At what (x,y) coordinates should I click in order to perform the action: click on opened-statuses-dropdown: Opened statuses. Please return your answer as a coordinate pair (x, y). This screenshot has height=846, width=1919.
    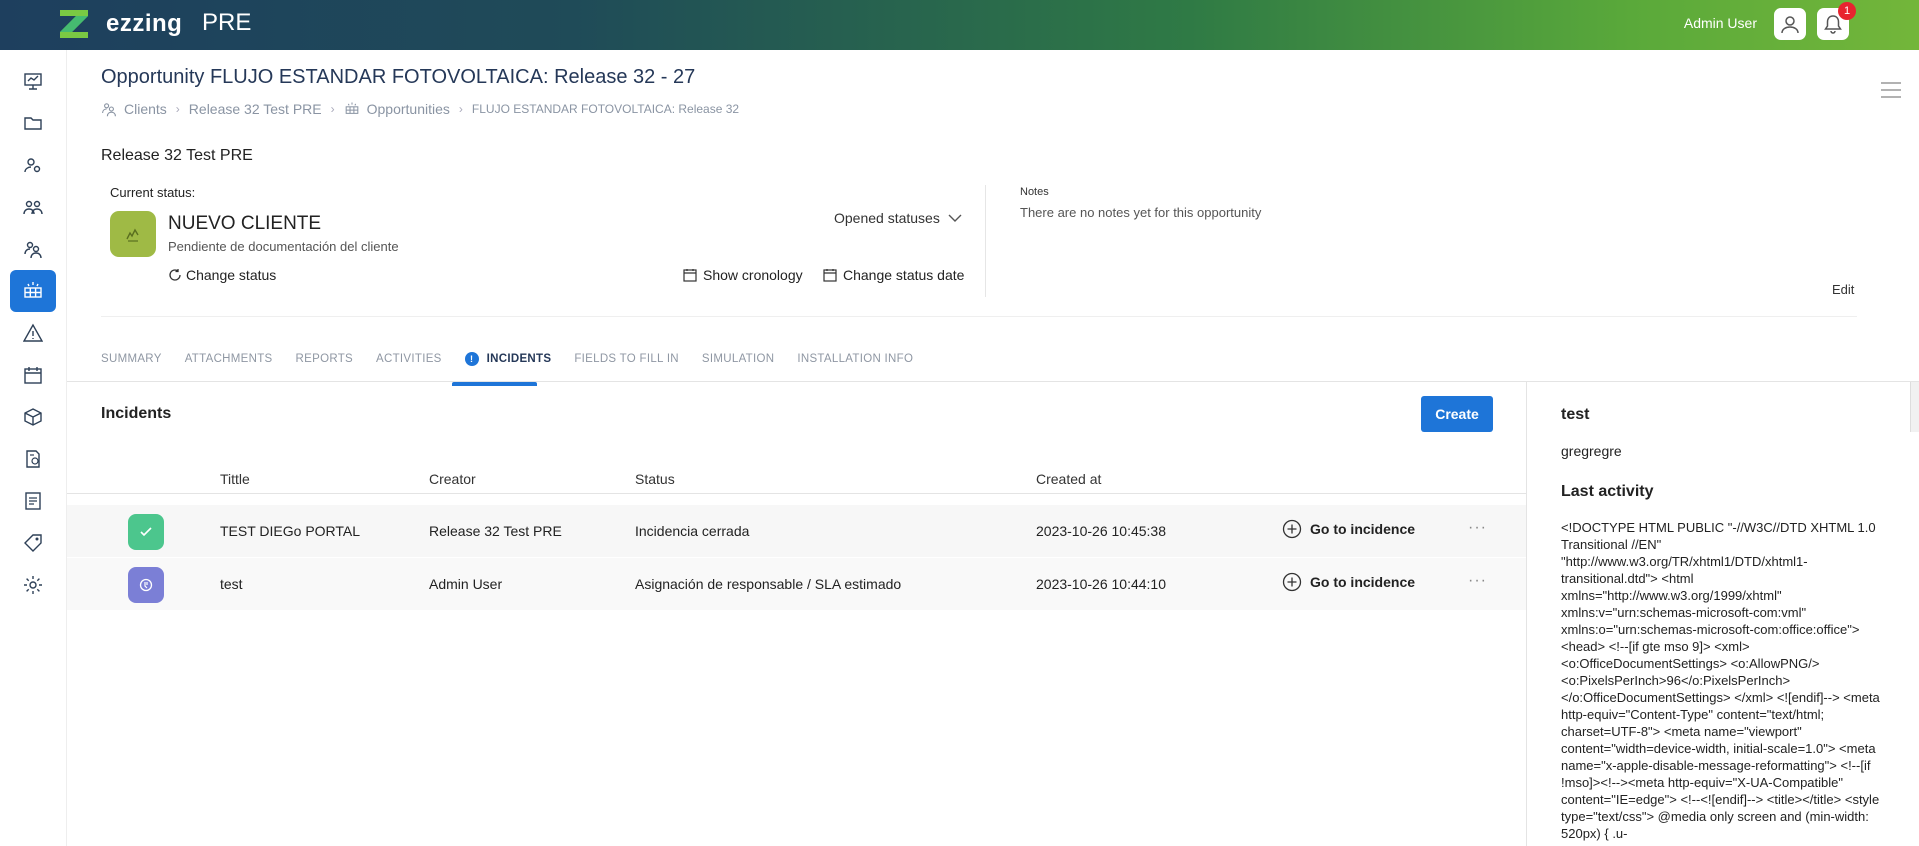
    Looking at the image, I should click on (898, 218).